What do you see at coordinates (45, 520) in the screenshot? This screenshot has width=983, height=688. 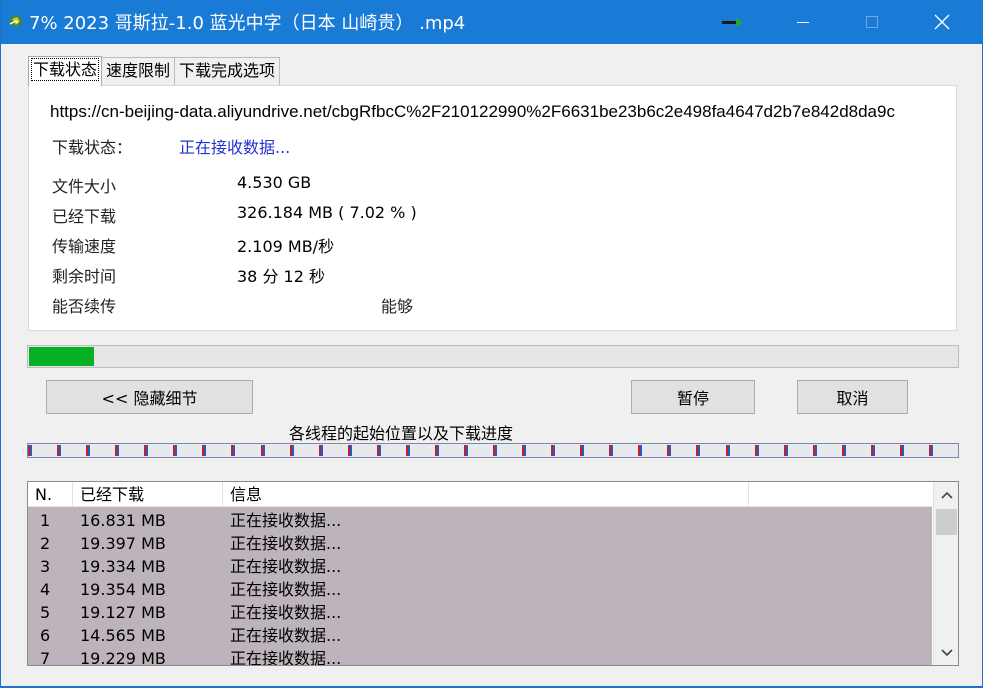 I see `row-number: 1` at bounding box center [45, 520].